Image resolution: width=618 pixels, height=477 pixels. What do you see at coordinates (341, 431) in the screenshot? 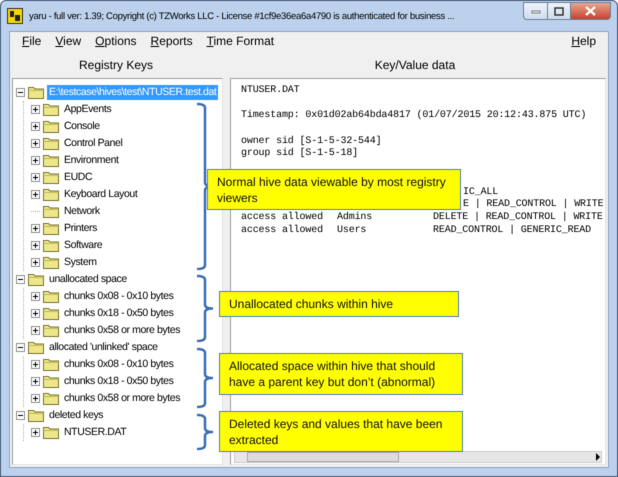
I see `callout-note: Deleted keys and values that have been extracted` at bounding box center [341, 431].